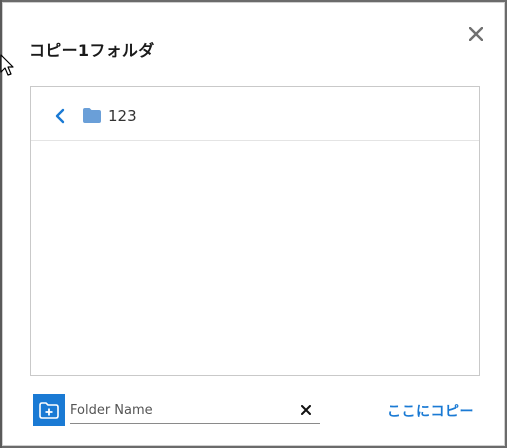 The image size is (507, 448). Describe the element at coordinates (92, 115) in the screenshot. I see `folder-icon` at that location.